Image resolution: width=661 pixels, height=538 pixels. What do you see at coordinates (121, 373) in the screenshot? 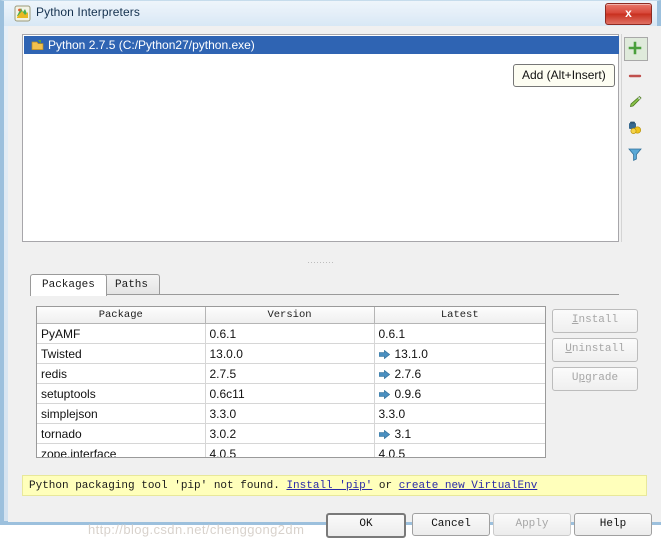
I see `cell-package: redis` at bounding box center [121, 373].